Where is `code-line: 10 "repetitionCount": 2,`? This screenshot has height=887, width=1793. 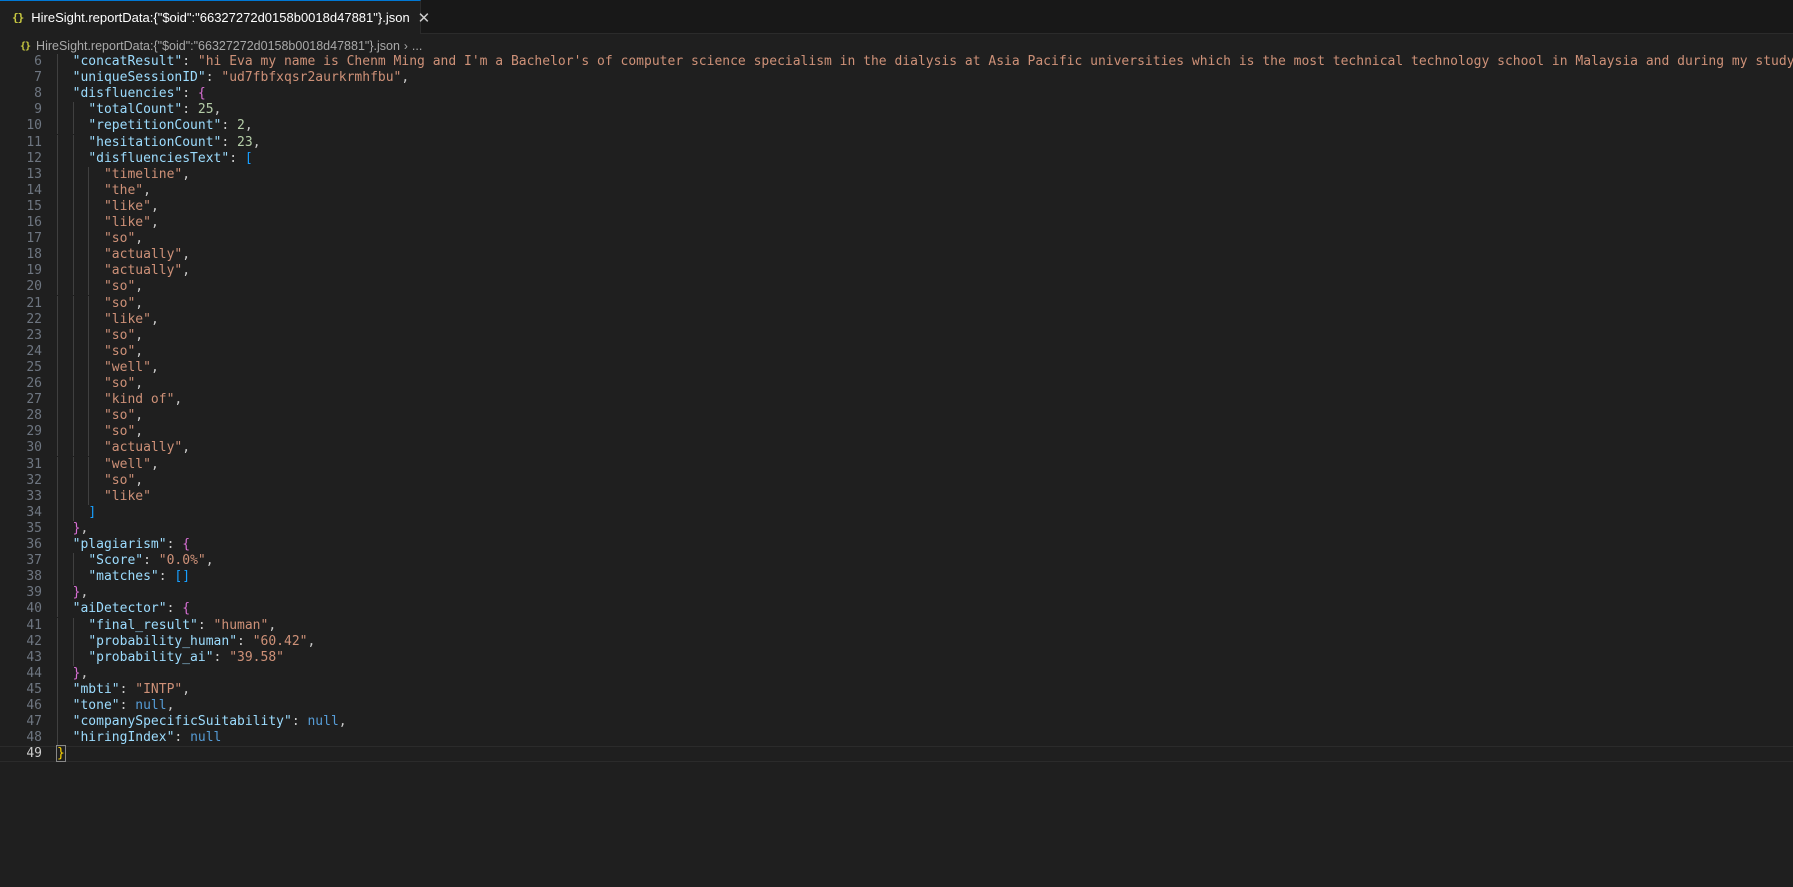
code-line: 10 "repetitionCount": 2, is located at coordinates (896, 126).